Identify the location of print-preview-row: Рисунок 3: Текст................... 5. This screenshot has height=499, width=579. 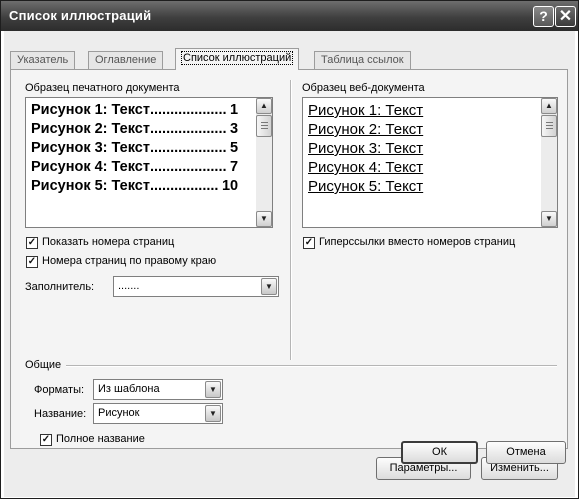
(134, 148).